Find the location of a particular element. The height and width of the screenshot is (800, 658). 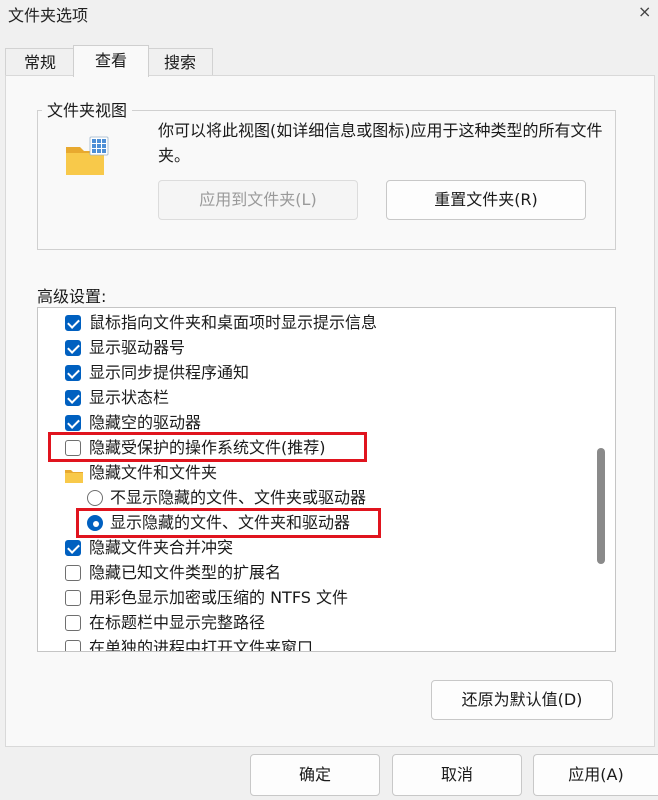

scrollbar-thumb is located at coordinates (601, 506).